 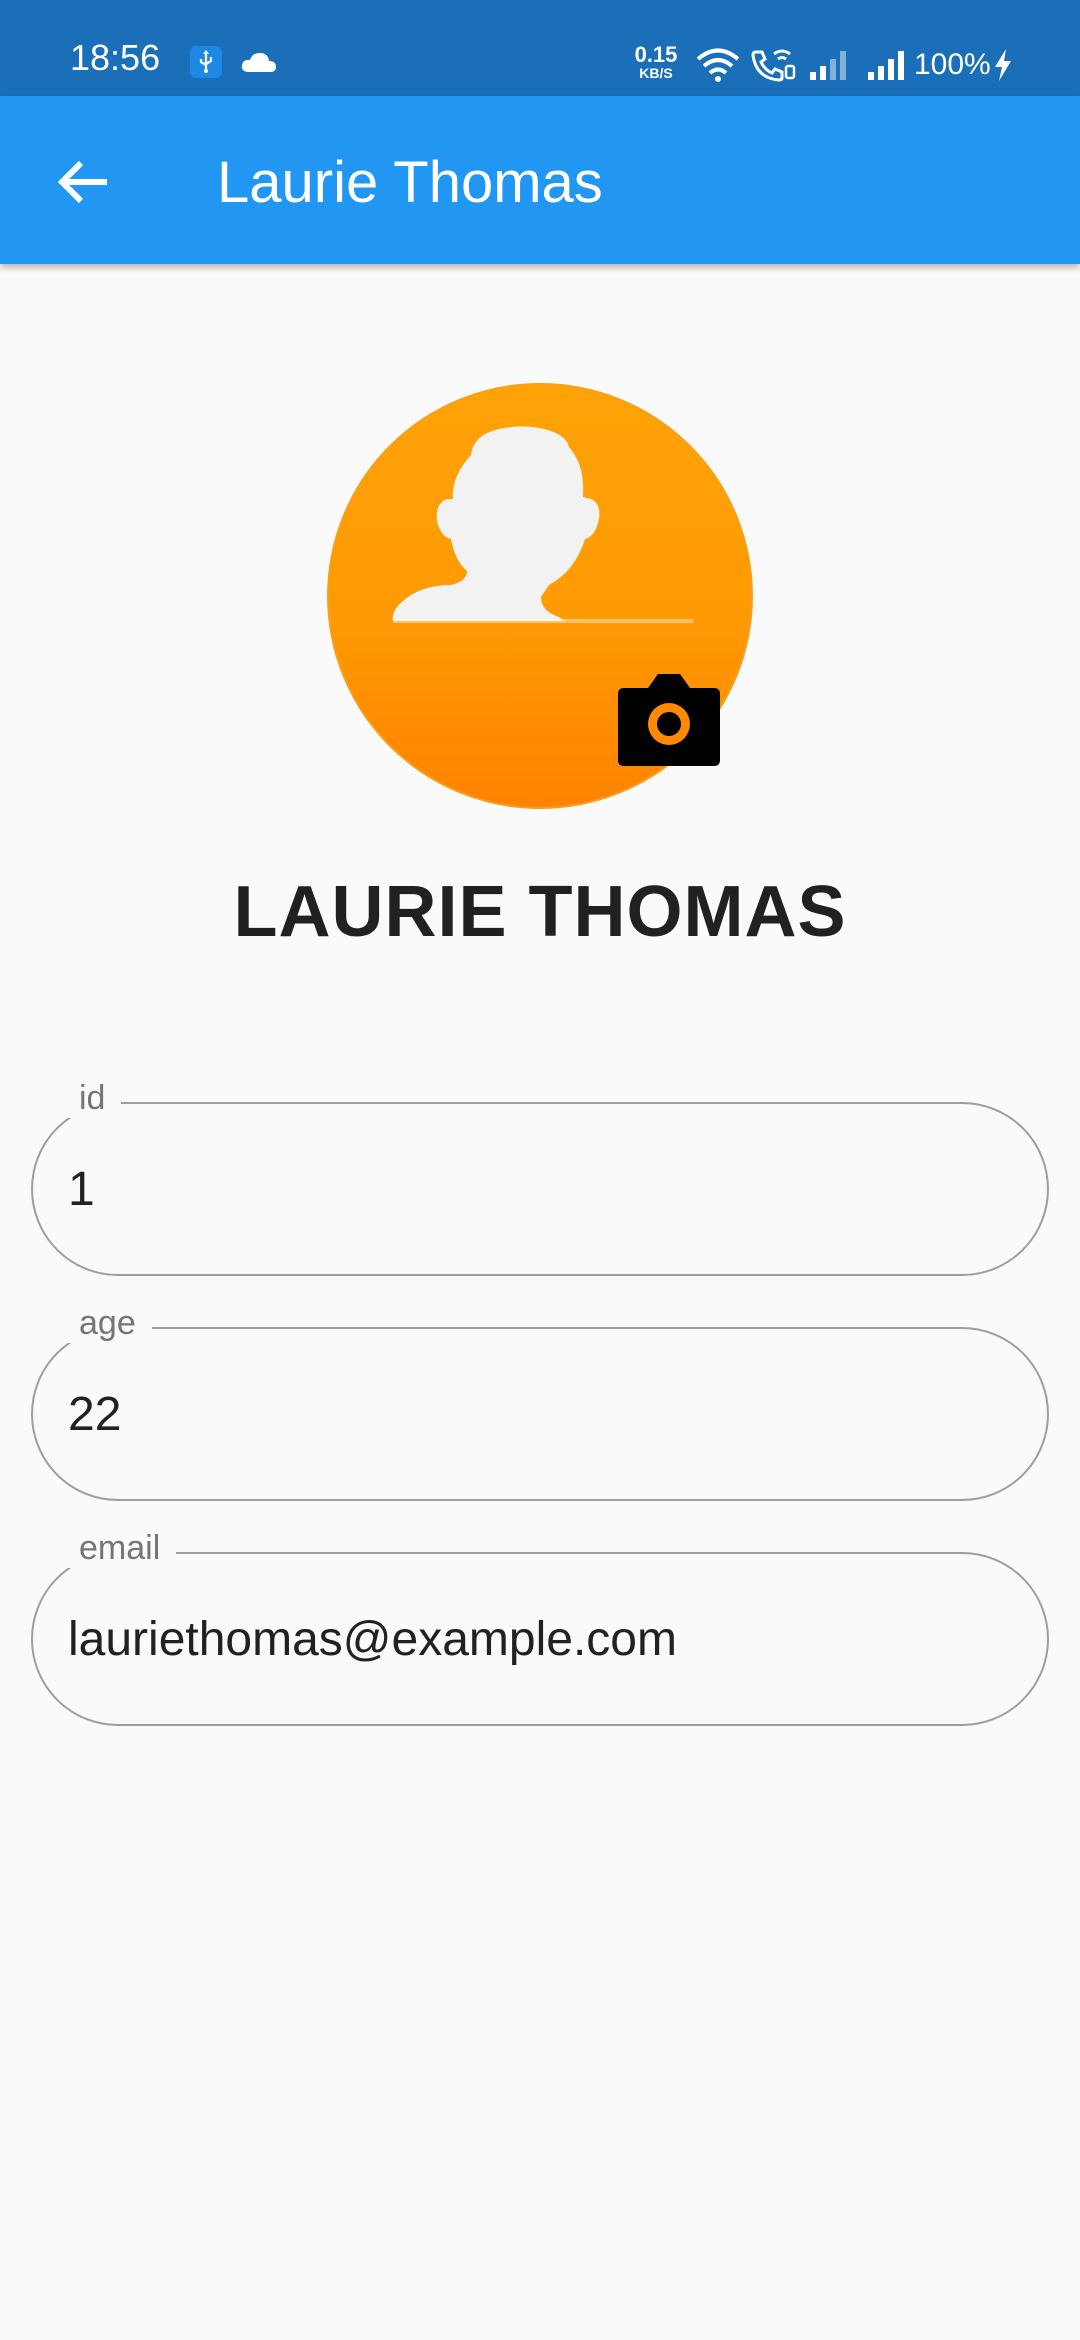 I want to click on battery-level: 100%, so click(x=952, y=64).